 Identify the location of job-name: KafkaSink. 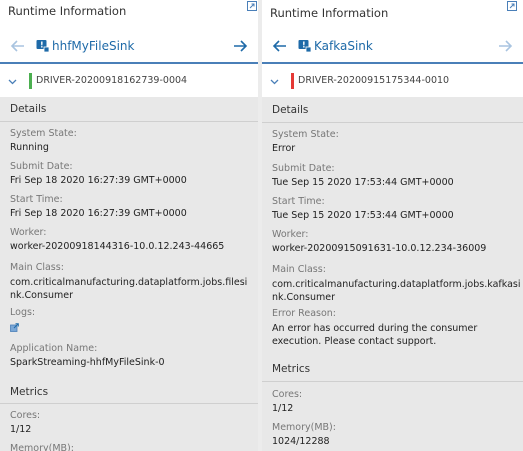
(343, 46).